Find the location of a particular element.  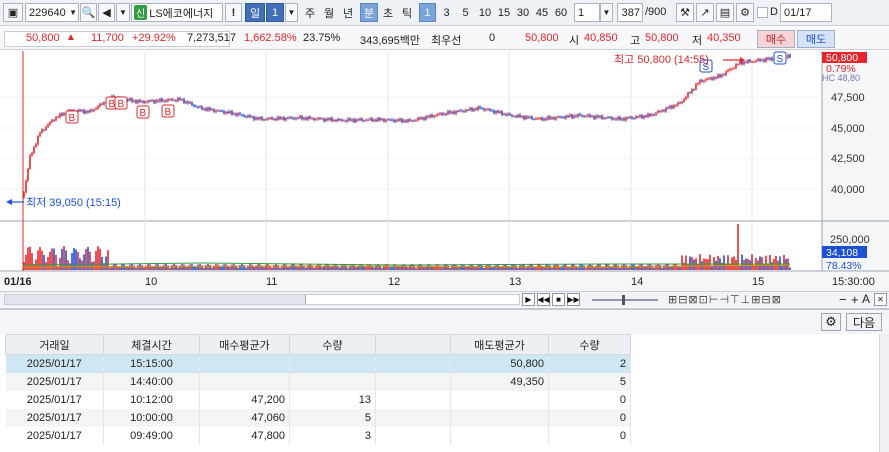

speaker-icon: ◀ is located at coordinates (106, 12).